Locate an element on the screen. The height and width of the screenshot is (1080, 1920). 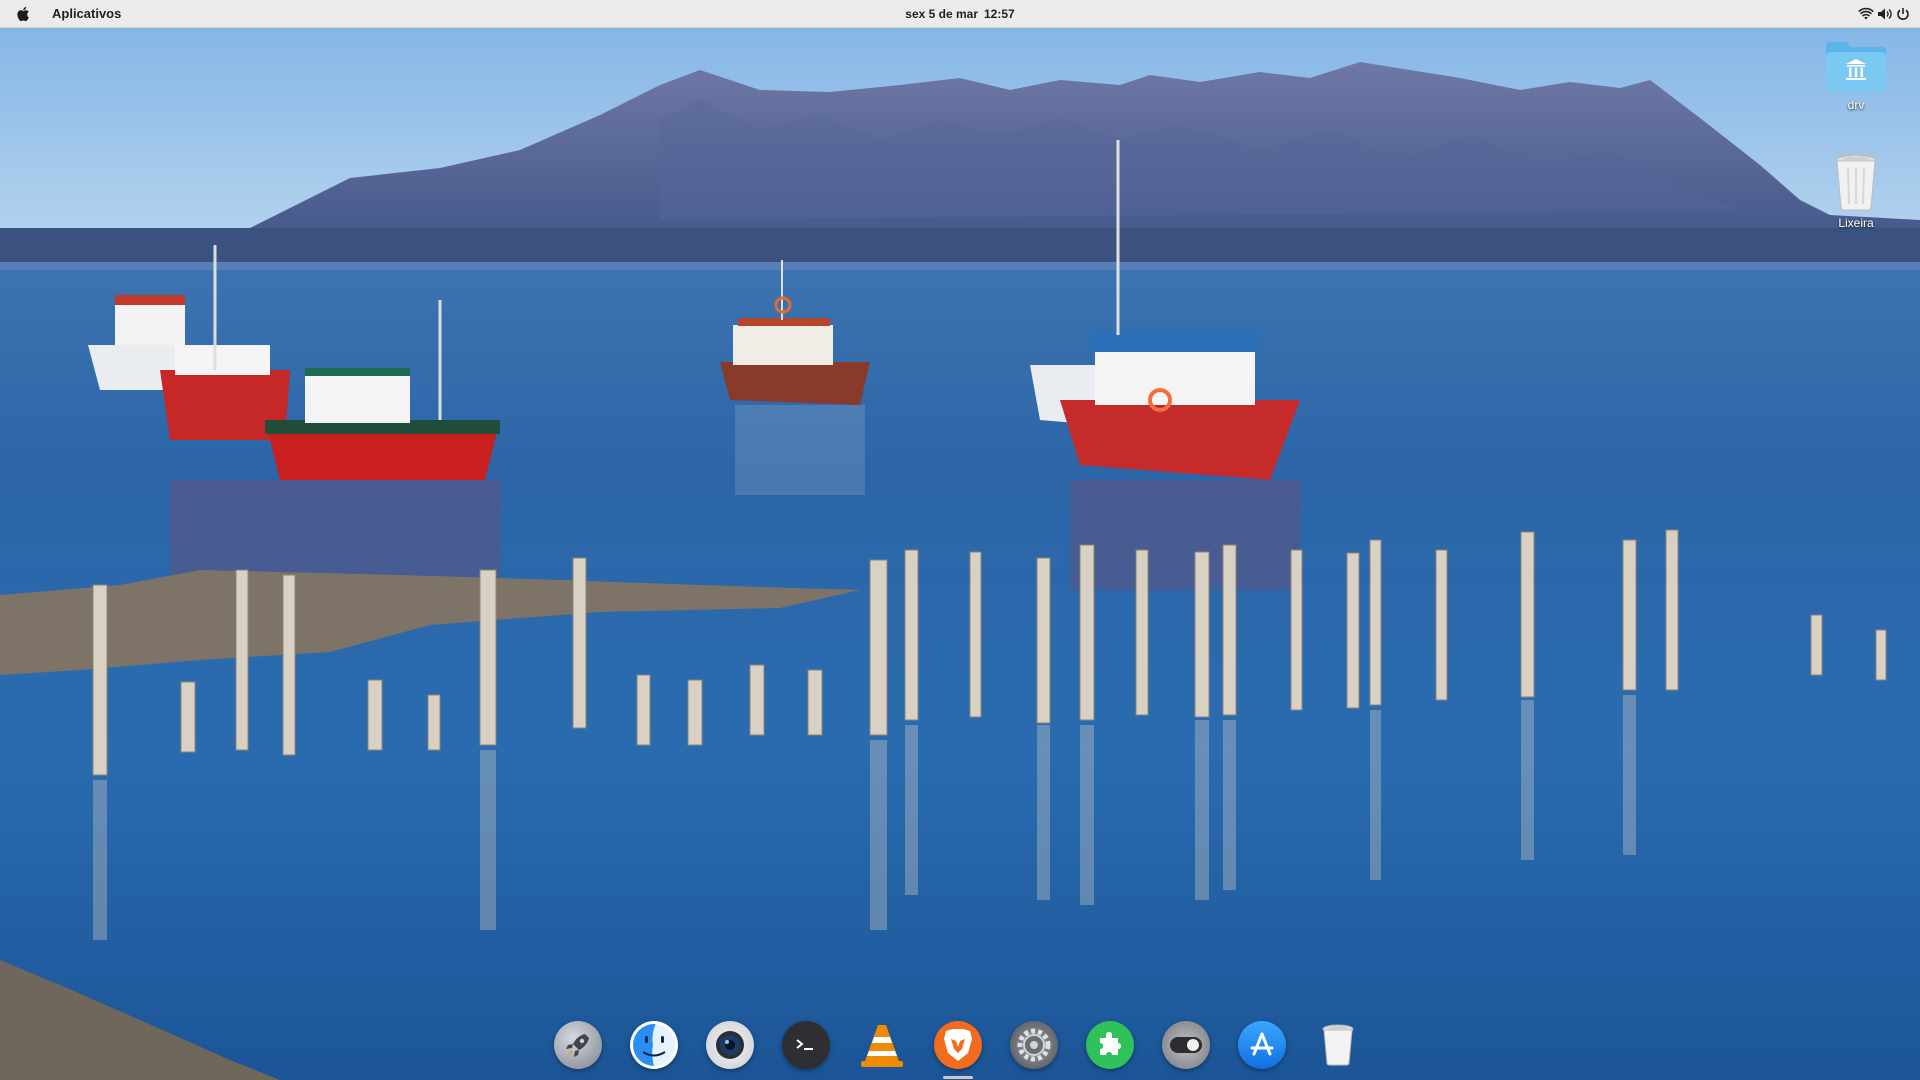
desktop-icon-drv: drv is located at coordinates (1856, 76).